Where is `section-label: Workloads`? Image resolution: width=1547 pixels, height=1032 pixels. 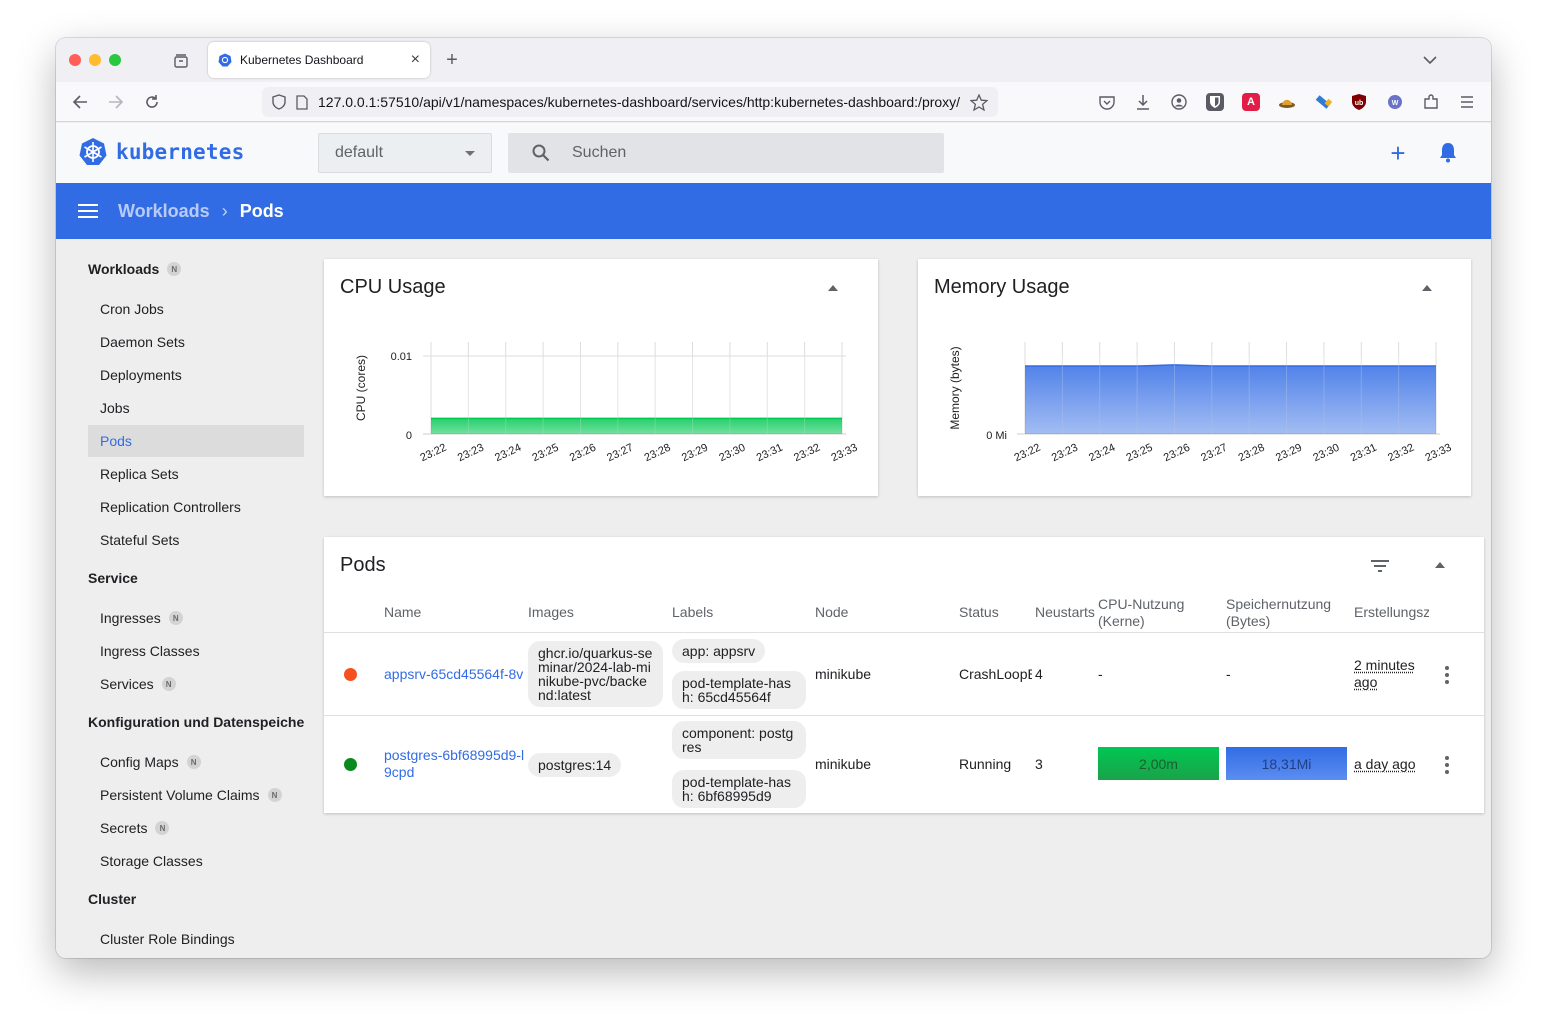 section-label: Workloads is located at coordinates (124, 269).